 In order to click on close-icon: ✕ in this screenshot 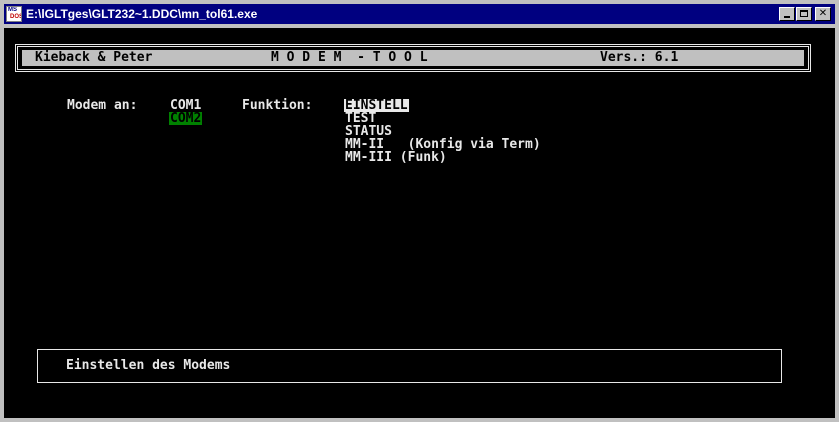, I will do `click(823, 13)`.